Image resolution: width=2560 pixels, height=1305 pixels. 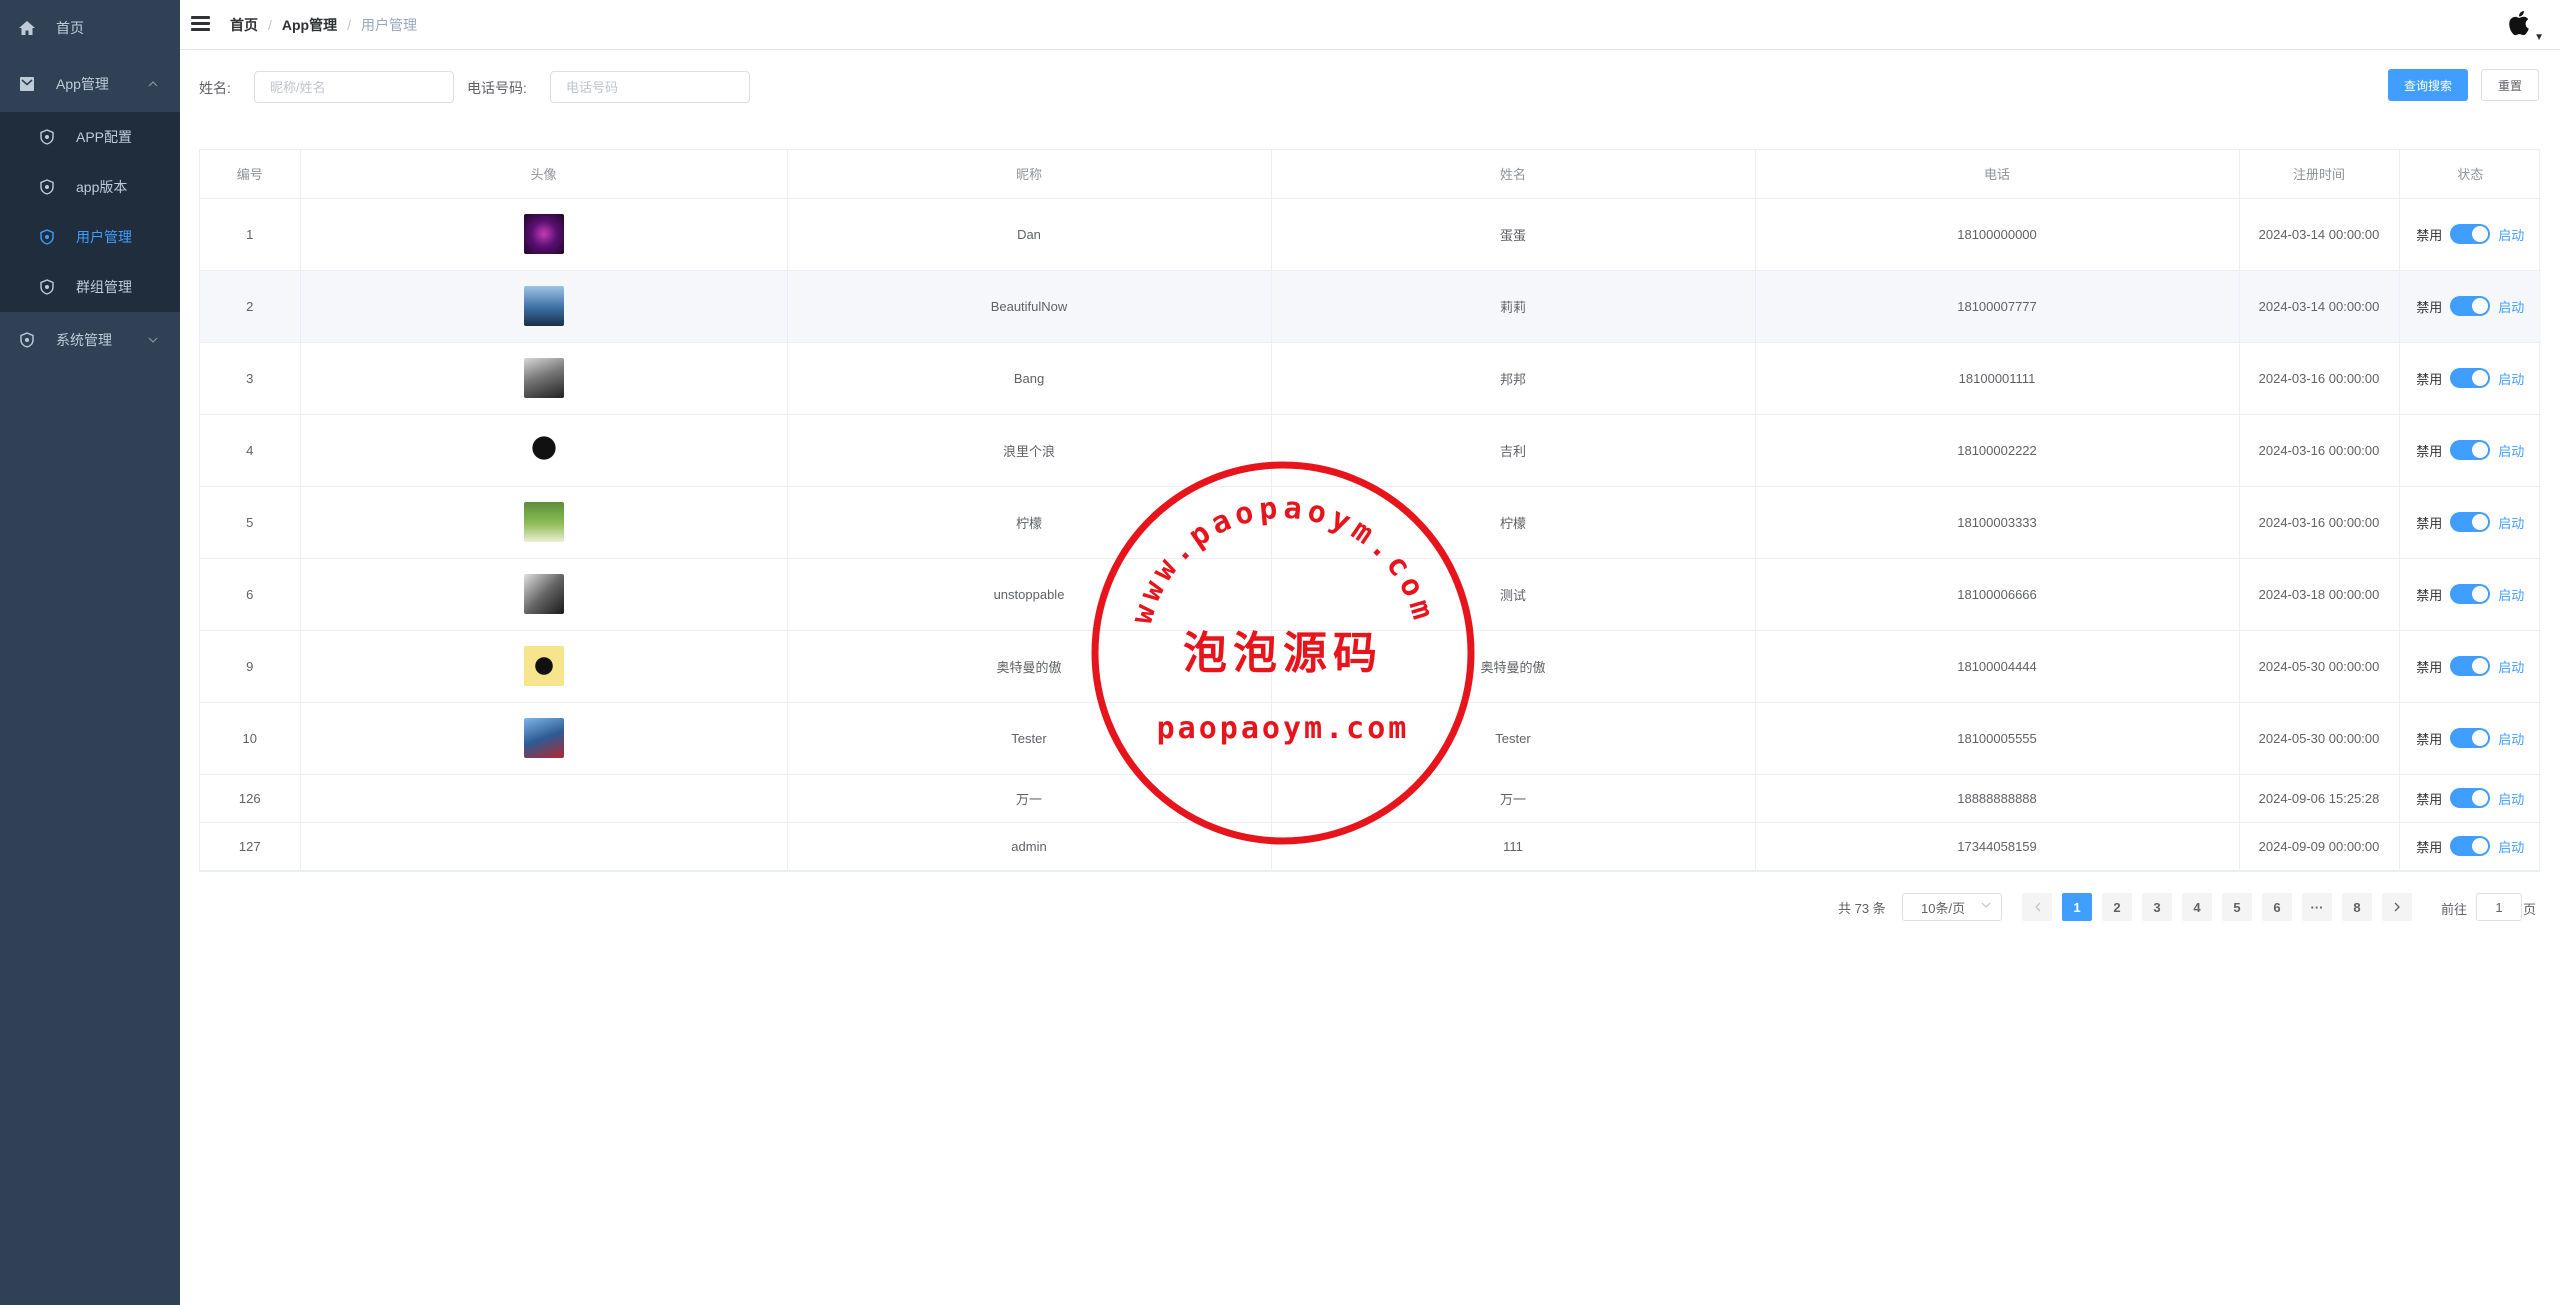 I want to click on name-label: 姓名:, so click(x=215, y=88).